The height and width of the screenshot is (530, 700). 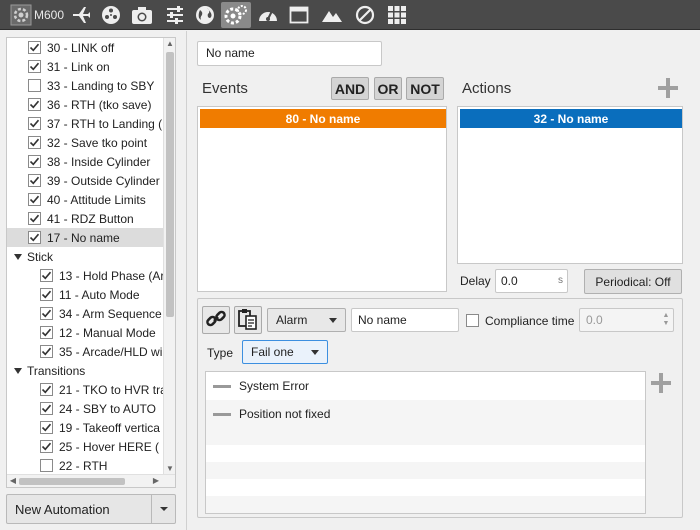 I want to click on actions-list: 32 - No name, so click(x=570, y=185).